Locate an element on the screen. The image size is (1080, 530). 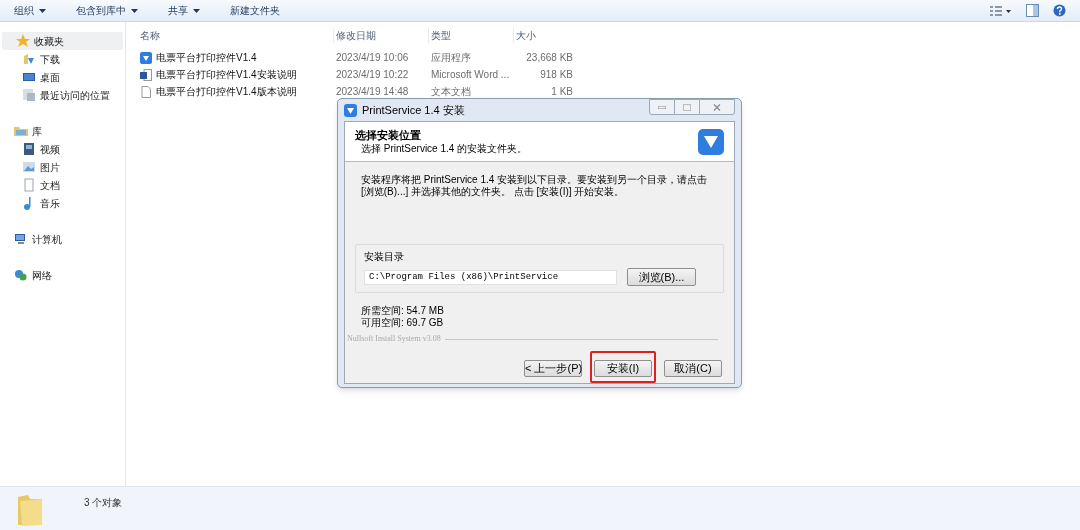
page-heading: 选择安装位置 is located at coordinates (388, 135).